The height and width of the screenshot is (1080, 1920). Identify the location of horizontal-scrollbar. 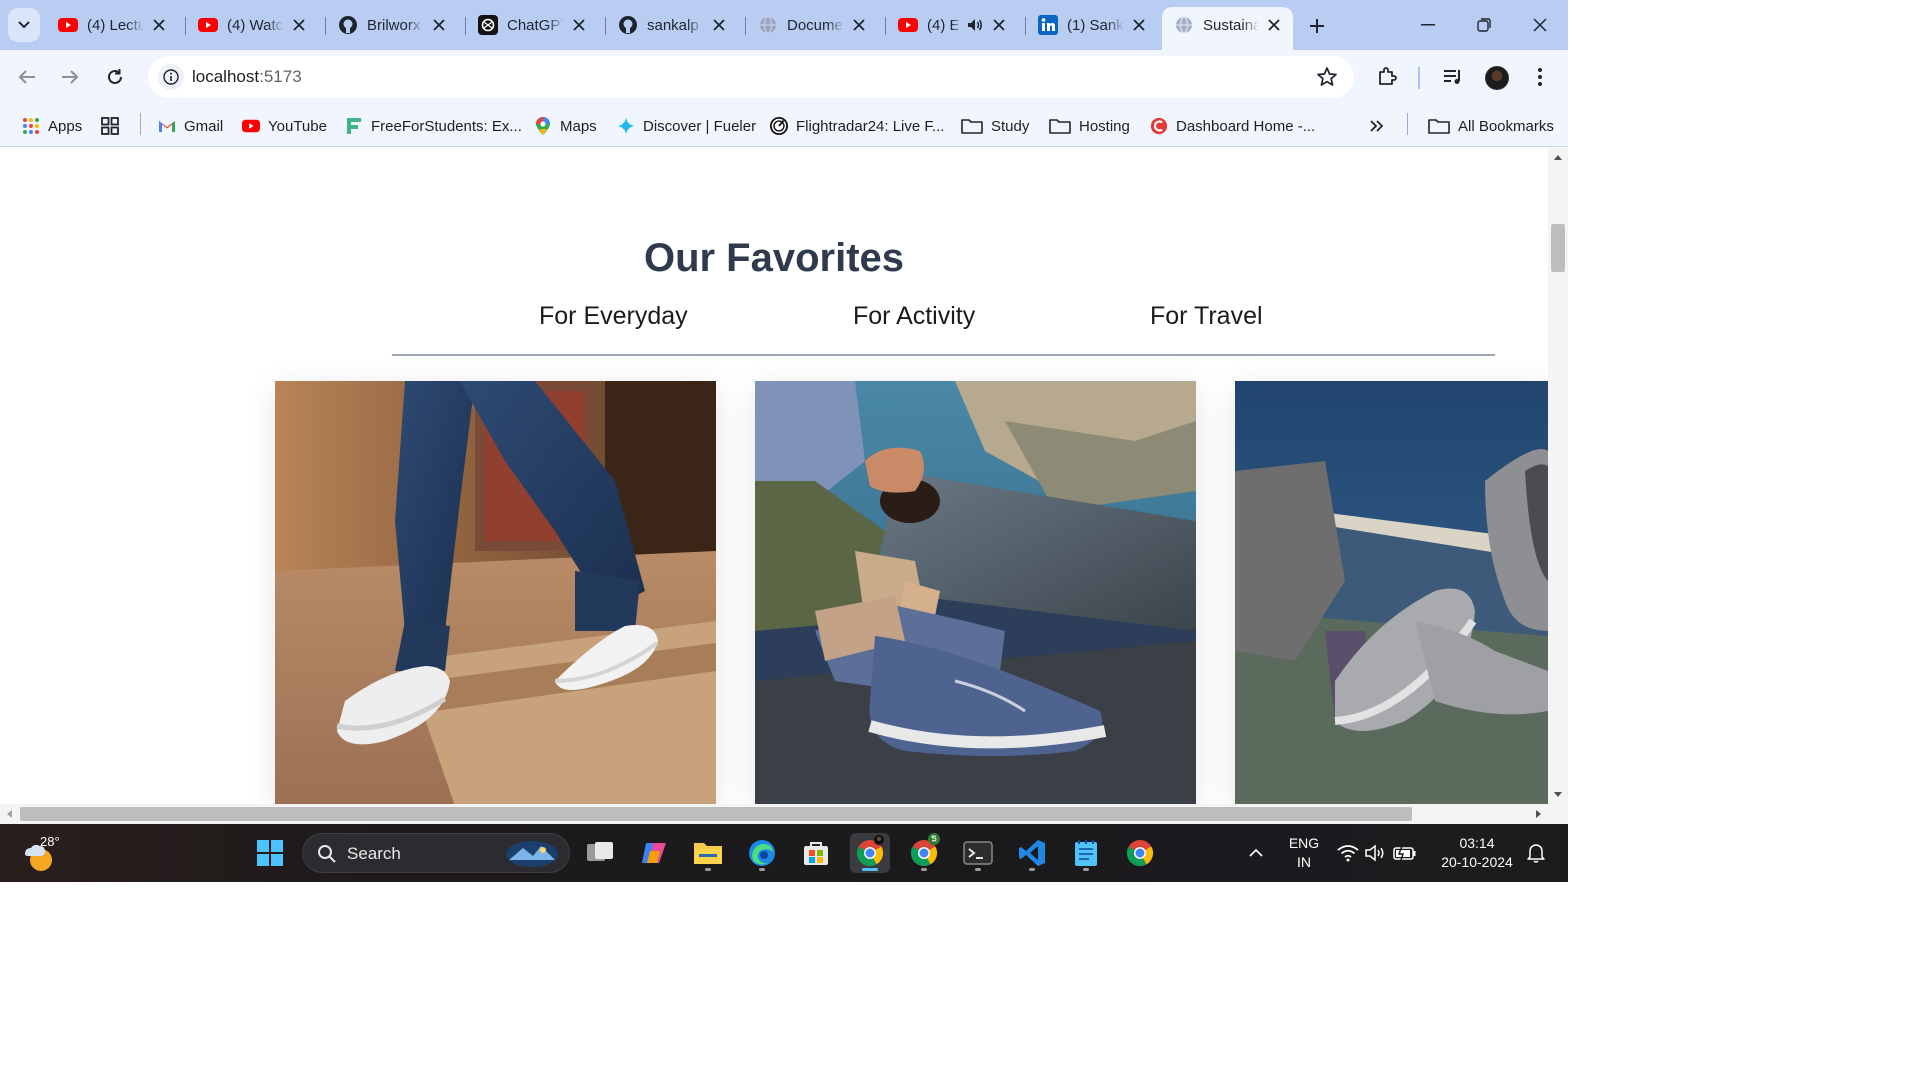
(774, 814).